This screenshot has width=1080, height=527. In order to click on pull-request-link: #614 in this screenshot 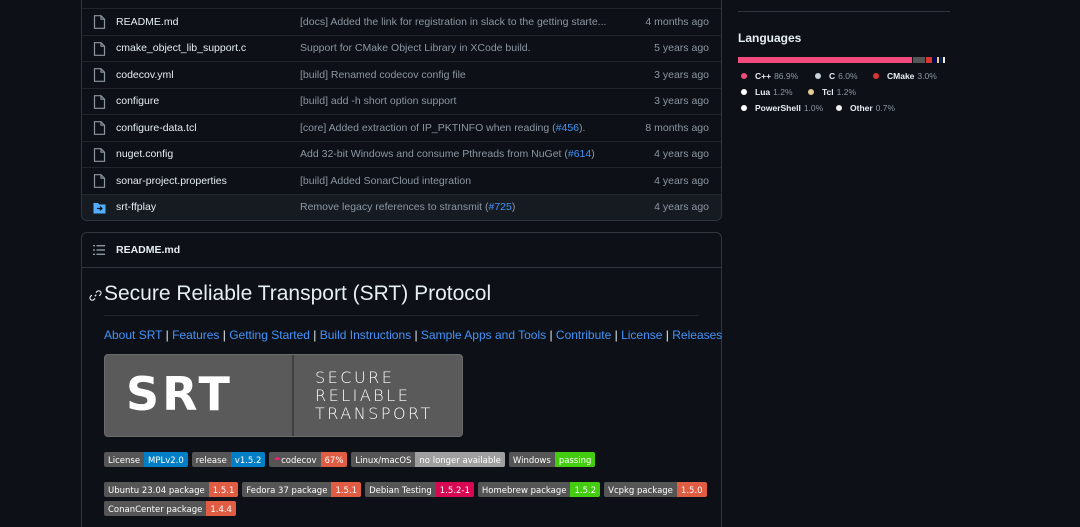, I will do `click(579, 154)`.